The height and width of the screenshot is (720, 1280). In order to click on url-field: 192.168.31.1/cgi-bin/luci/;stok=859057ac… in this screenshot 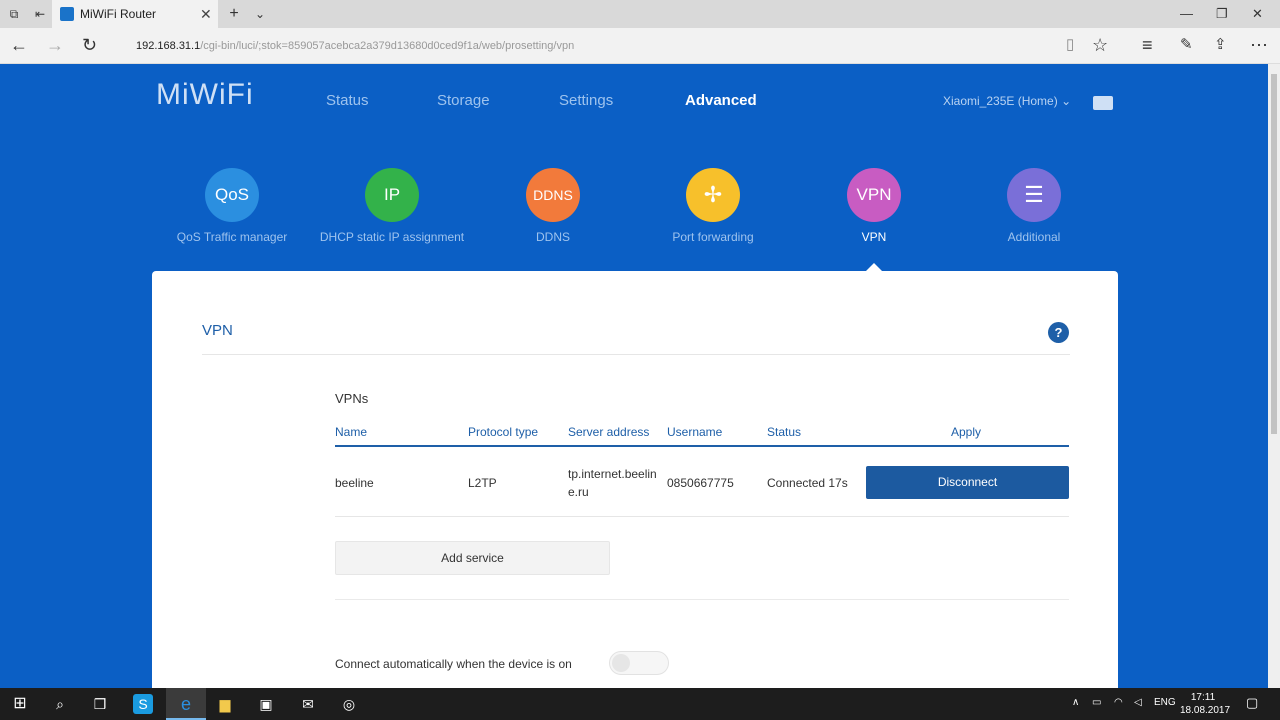, I will do `click(355, 46)`.